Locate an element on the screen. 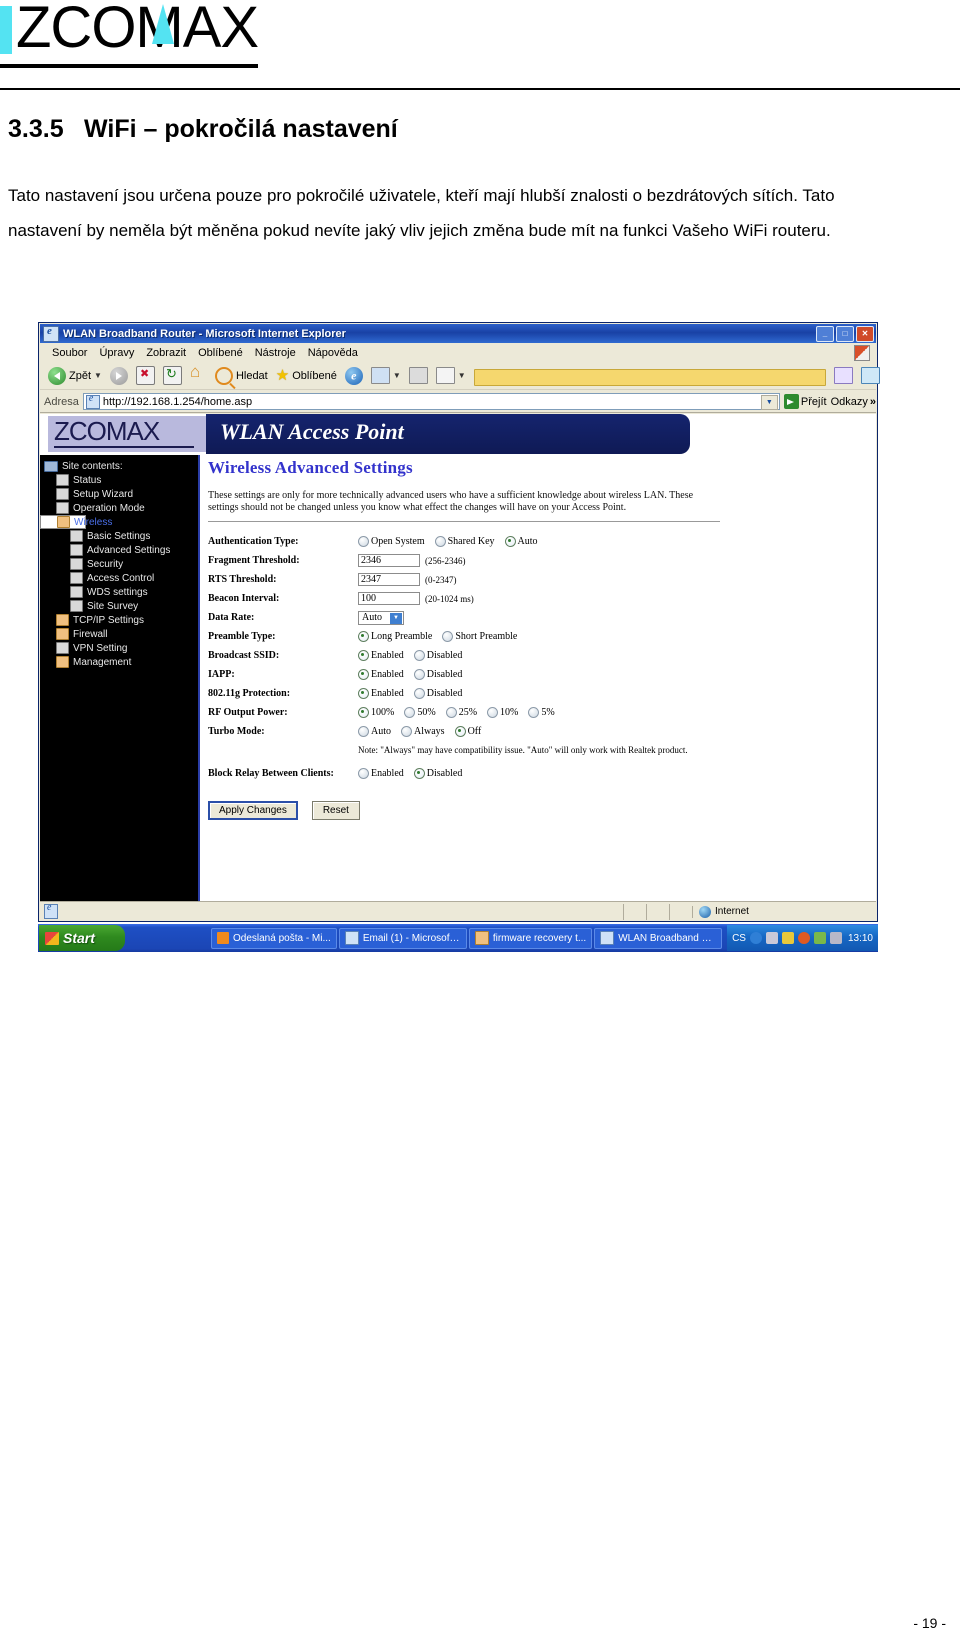  minimize-button: _ is located at coordinates (825, 334).